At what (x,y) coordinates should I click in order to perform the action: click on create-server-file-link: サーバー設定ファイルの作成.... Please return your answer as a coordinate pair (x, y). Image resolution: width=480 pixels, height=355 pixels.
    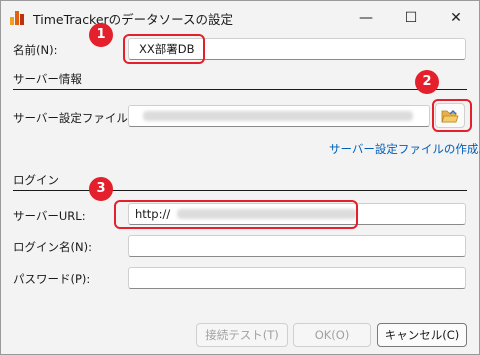
    Looking at the image, I should click on (404, 149).